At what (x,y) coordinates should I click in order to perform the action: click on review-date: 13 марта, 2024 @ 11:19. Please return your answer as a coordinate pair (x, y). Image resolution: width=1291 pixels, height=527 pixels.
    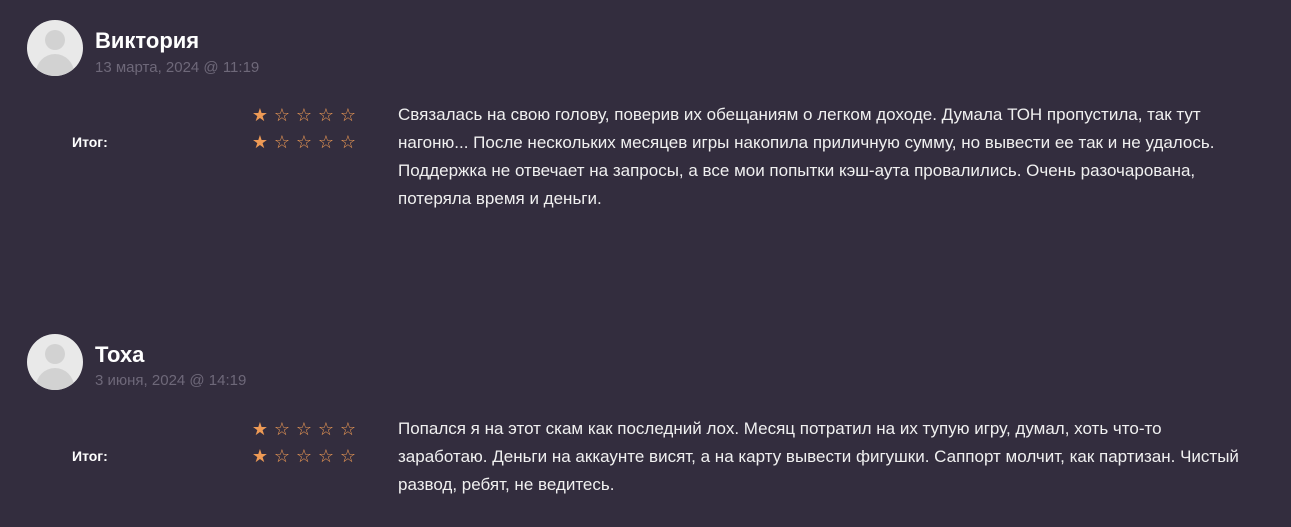
    Looking at the image, I should click on (177, 67).